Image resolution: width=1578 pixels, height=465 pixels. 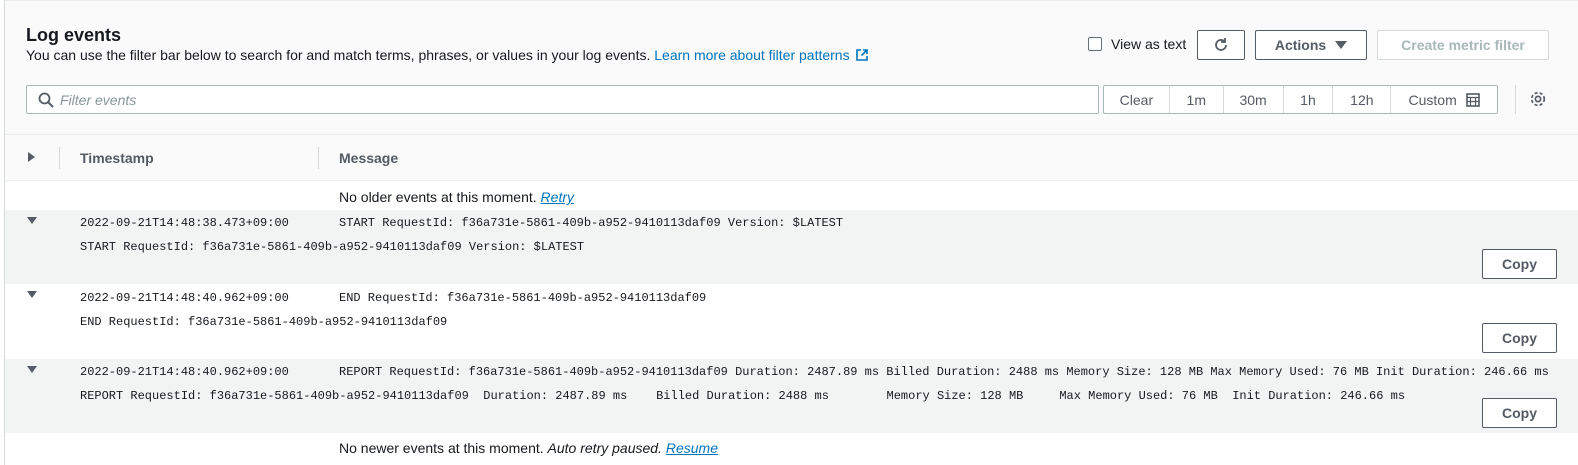 I want to click on filter-bar, so click(x=562, y=99).